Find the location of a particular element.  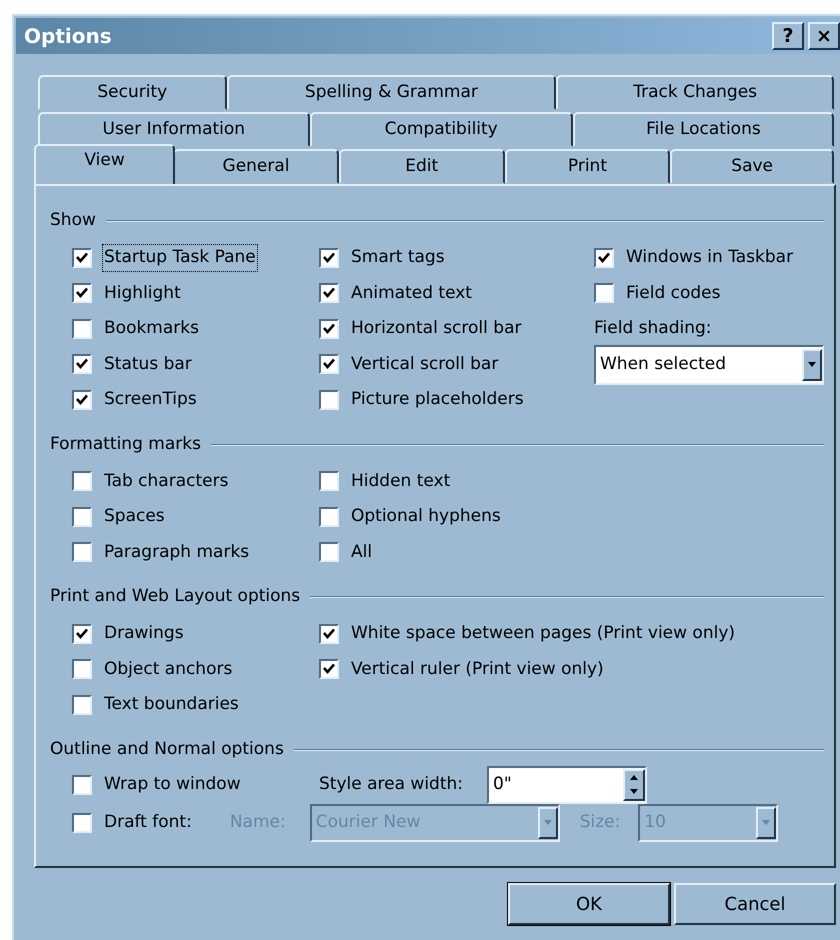

checkbox-label: Paragraph marks is located at coordinates (177, 552).